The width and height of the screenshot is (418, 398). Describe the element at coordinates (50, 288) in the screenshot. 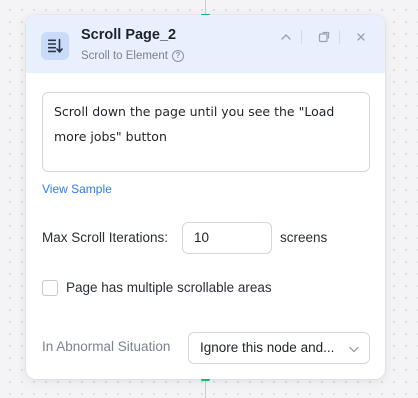

I see `multi-scroll-checkbox` at that location.